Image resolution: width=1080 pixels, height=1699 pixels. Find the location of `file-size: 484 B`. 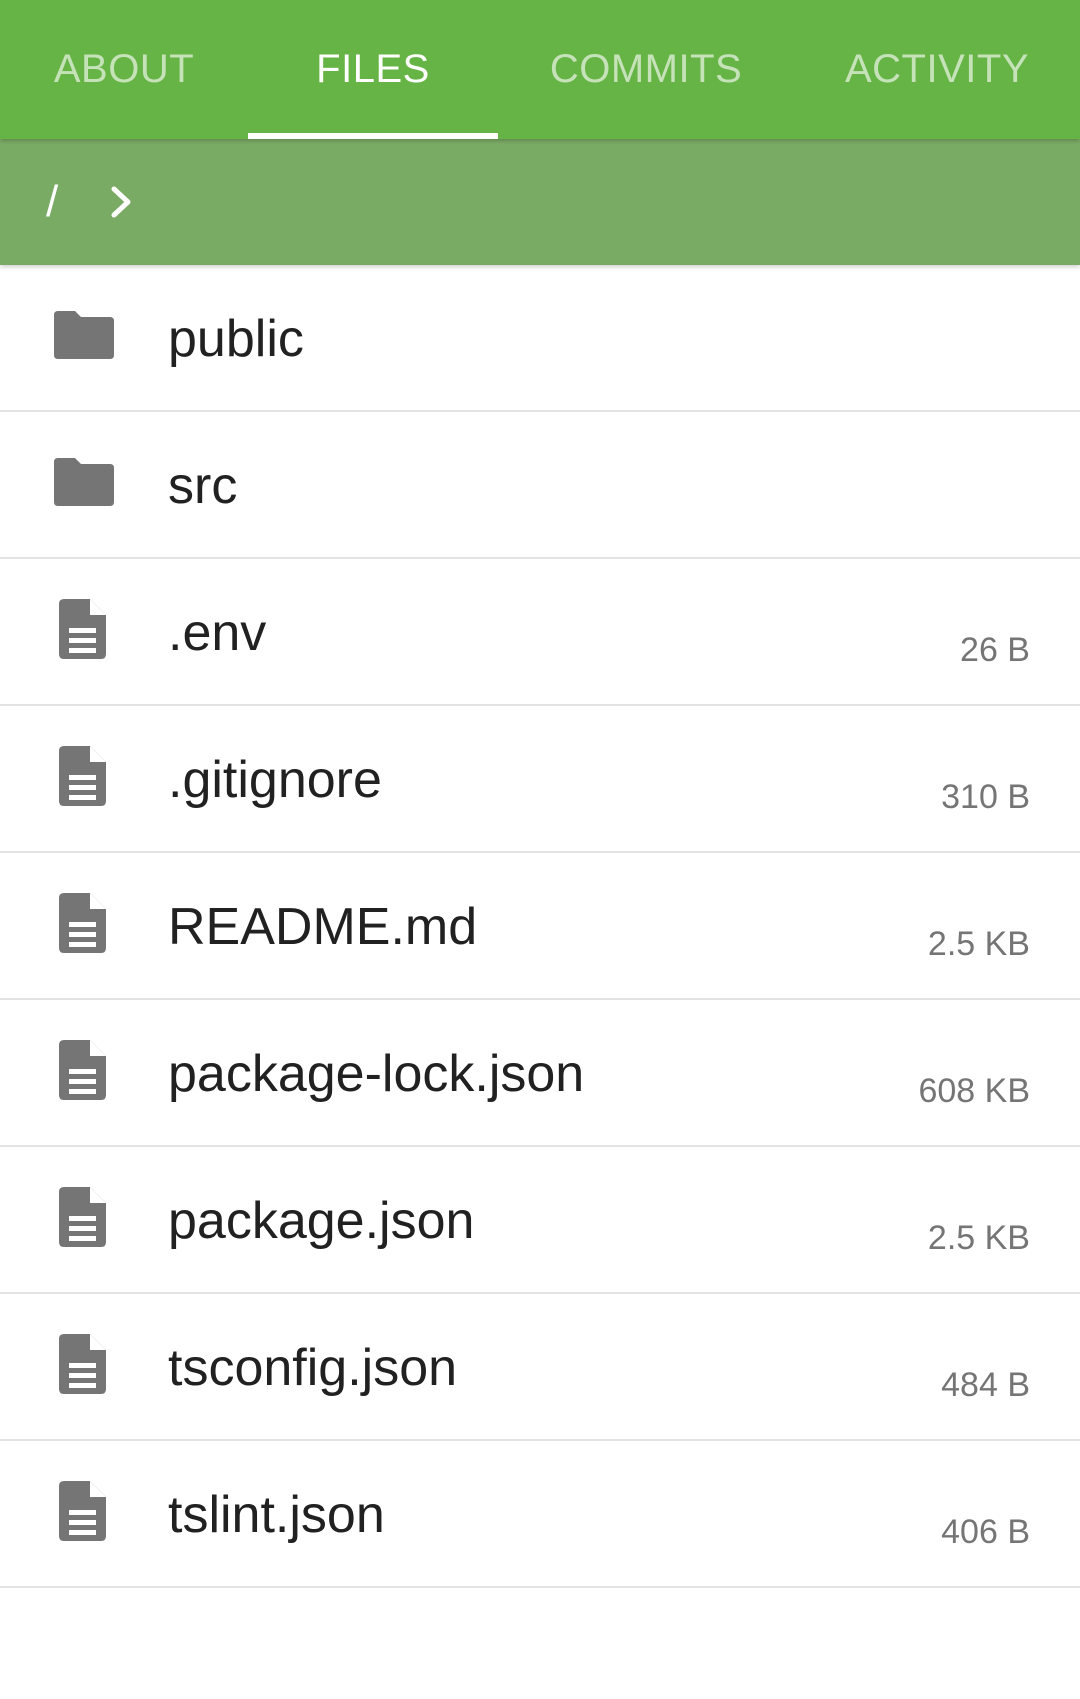

file-size: 484 B is located at coordinates (985, 1385).